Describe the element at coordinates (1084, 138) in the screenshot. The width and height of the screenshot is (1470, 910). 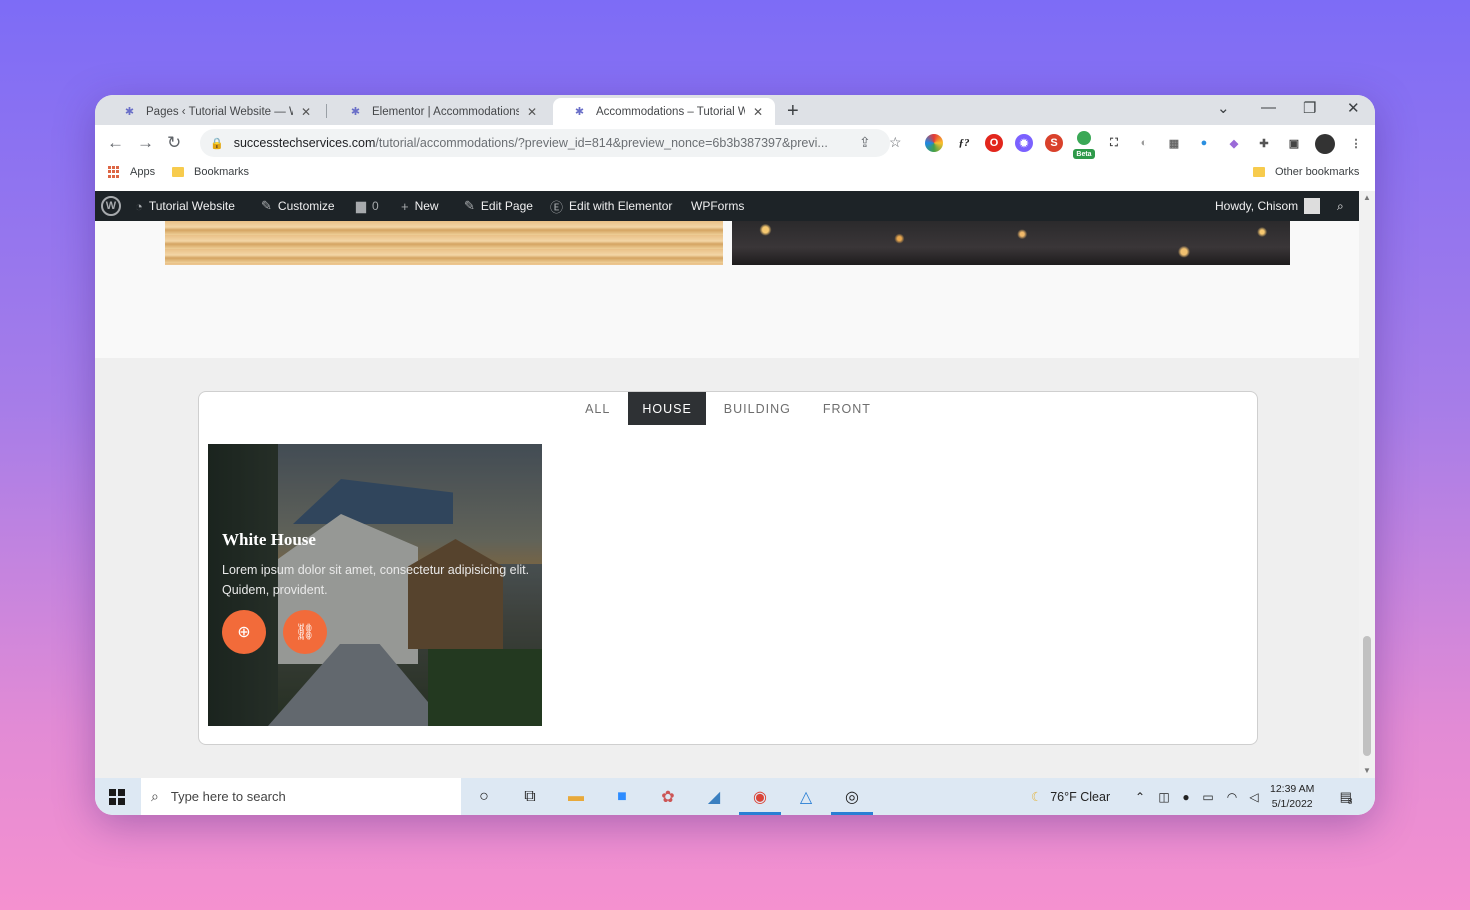
I see `robot-extension-icon` at that location.